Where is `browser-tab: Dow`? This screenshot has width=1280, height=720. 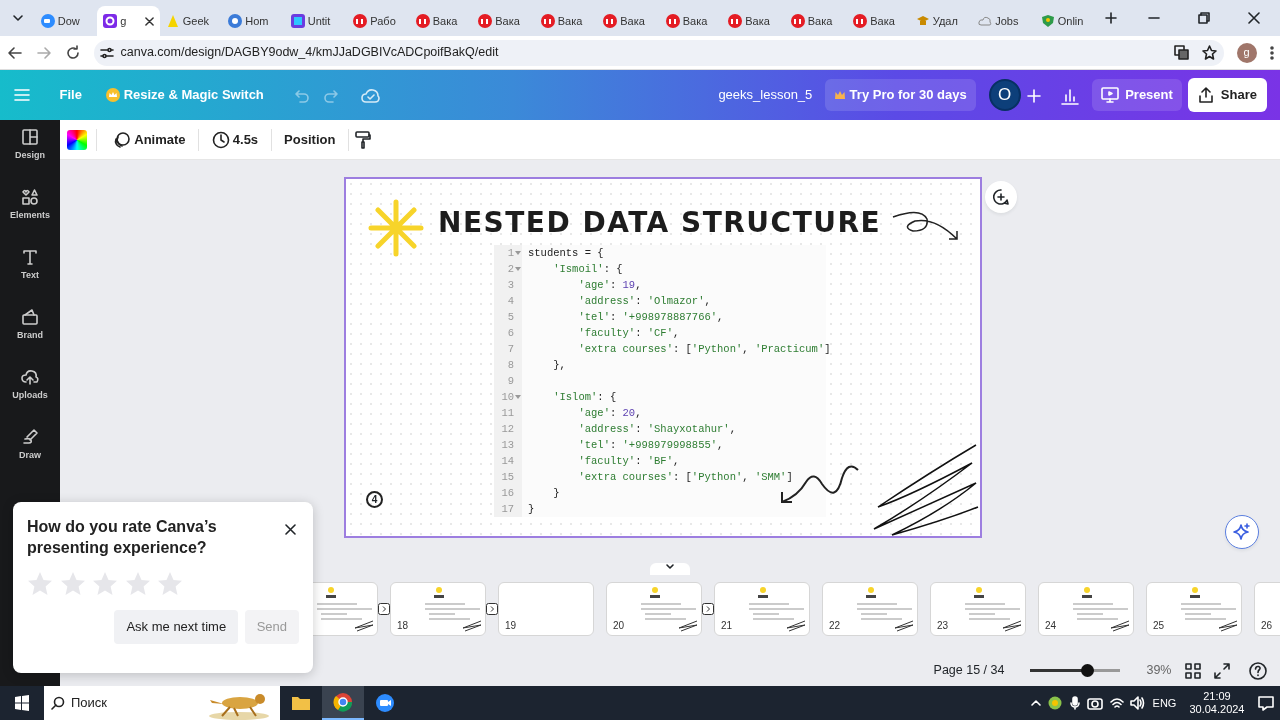 browser-tab: Dow is located at coordinates (65, 21).